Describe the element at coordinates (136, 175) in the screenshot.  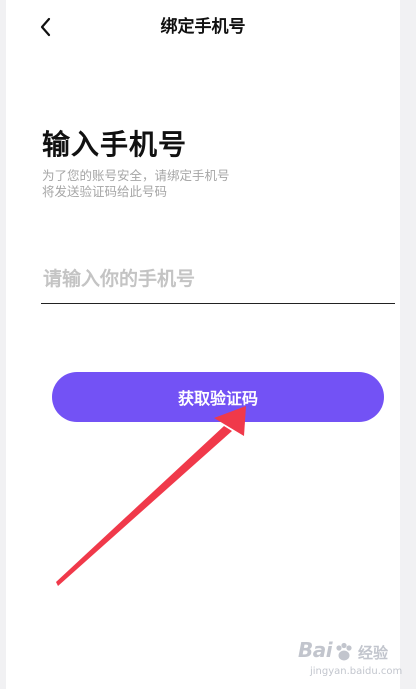
I see `hint-line-1: 为了您的账号安全，请绑定手机号` at that location.